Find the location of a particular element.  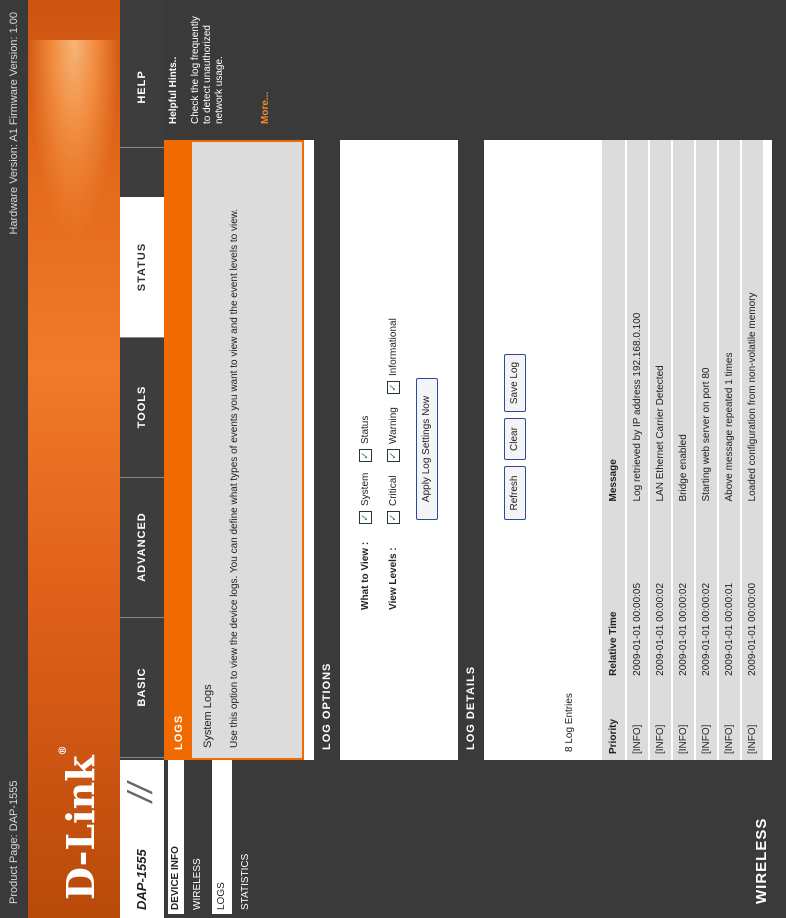

wireless-footer-logo: WIRELESS is located at coordinates (761, 860).